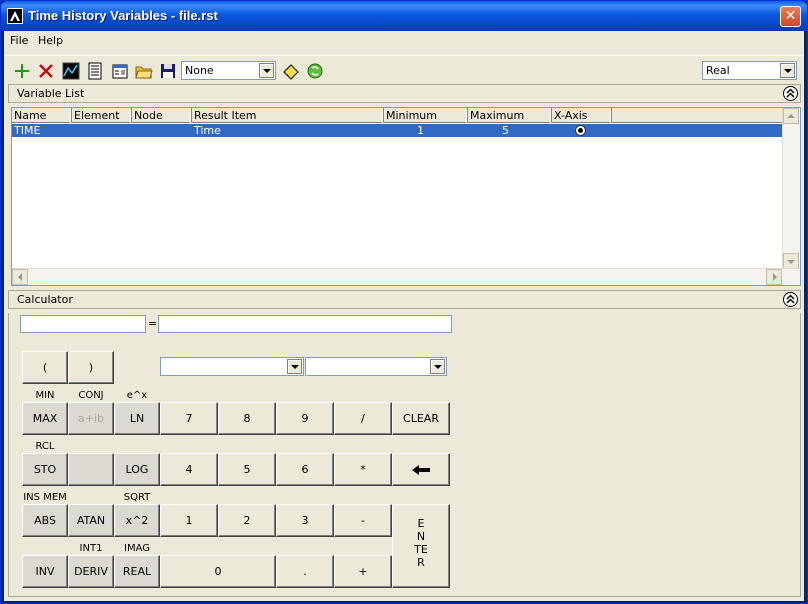  What do you see at coordinates (363, 520) in the screenshot?
I see `subtract-button: -` at bounding box center [363, 520].